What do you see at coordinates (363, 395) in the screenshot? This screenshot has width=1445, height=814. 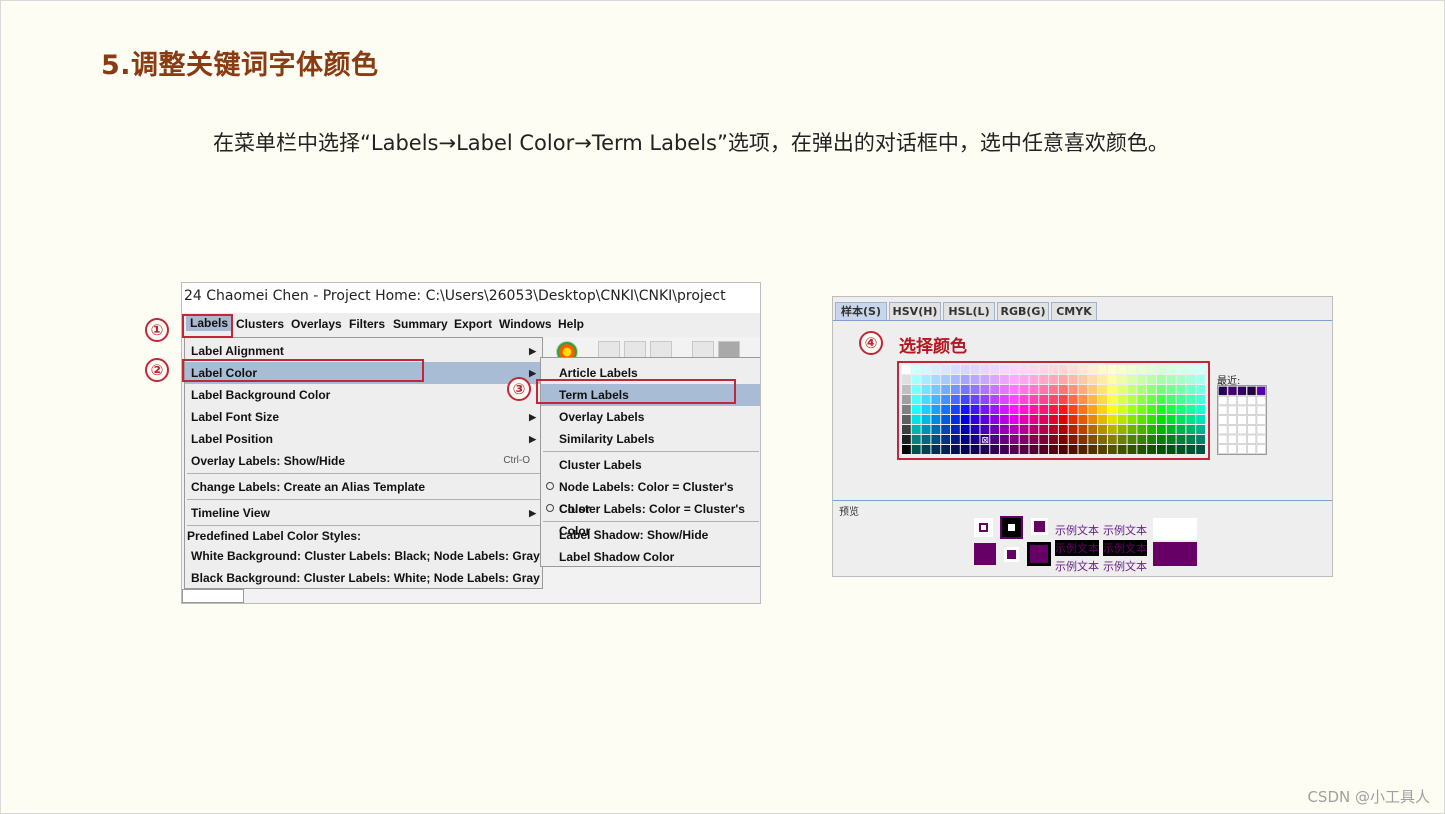 I see `menu-item-label-background-color: Label Background Color` at bounding box center [363, 395].